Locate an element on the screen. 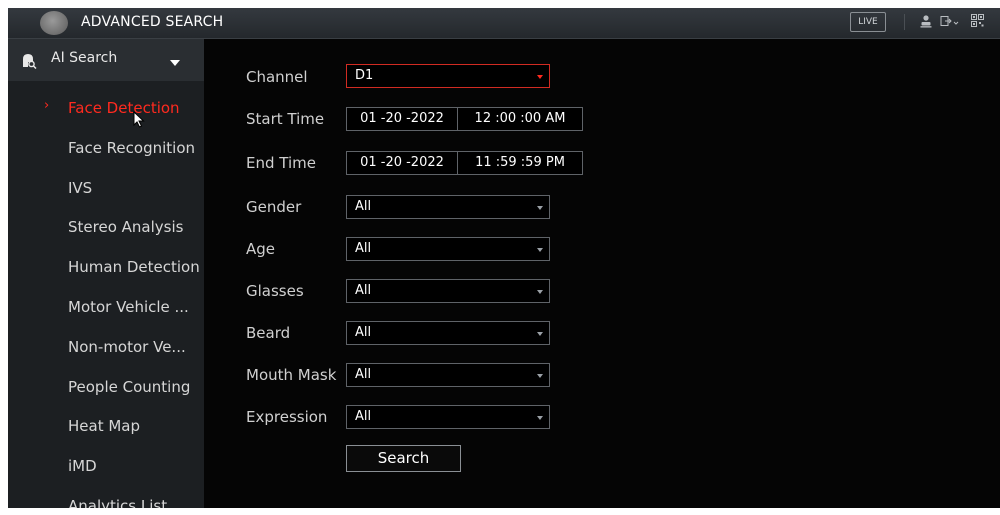 The width and height of the screenshot is (1000, 515). start-date-input: 01 -20 -2022 is located at coordinates (402, 119).